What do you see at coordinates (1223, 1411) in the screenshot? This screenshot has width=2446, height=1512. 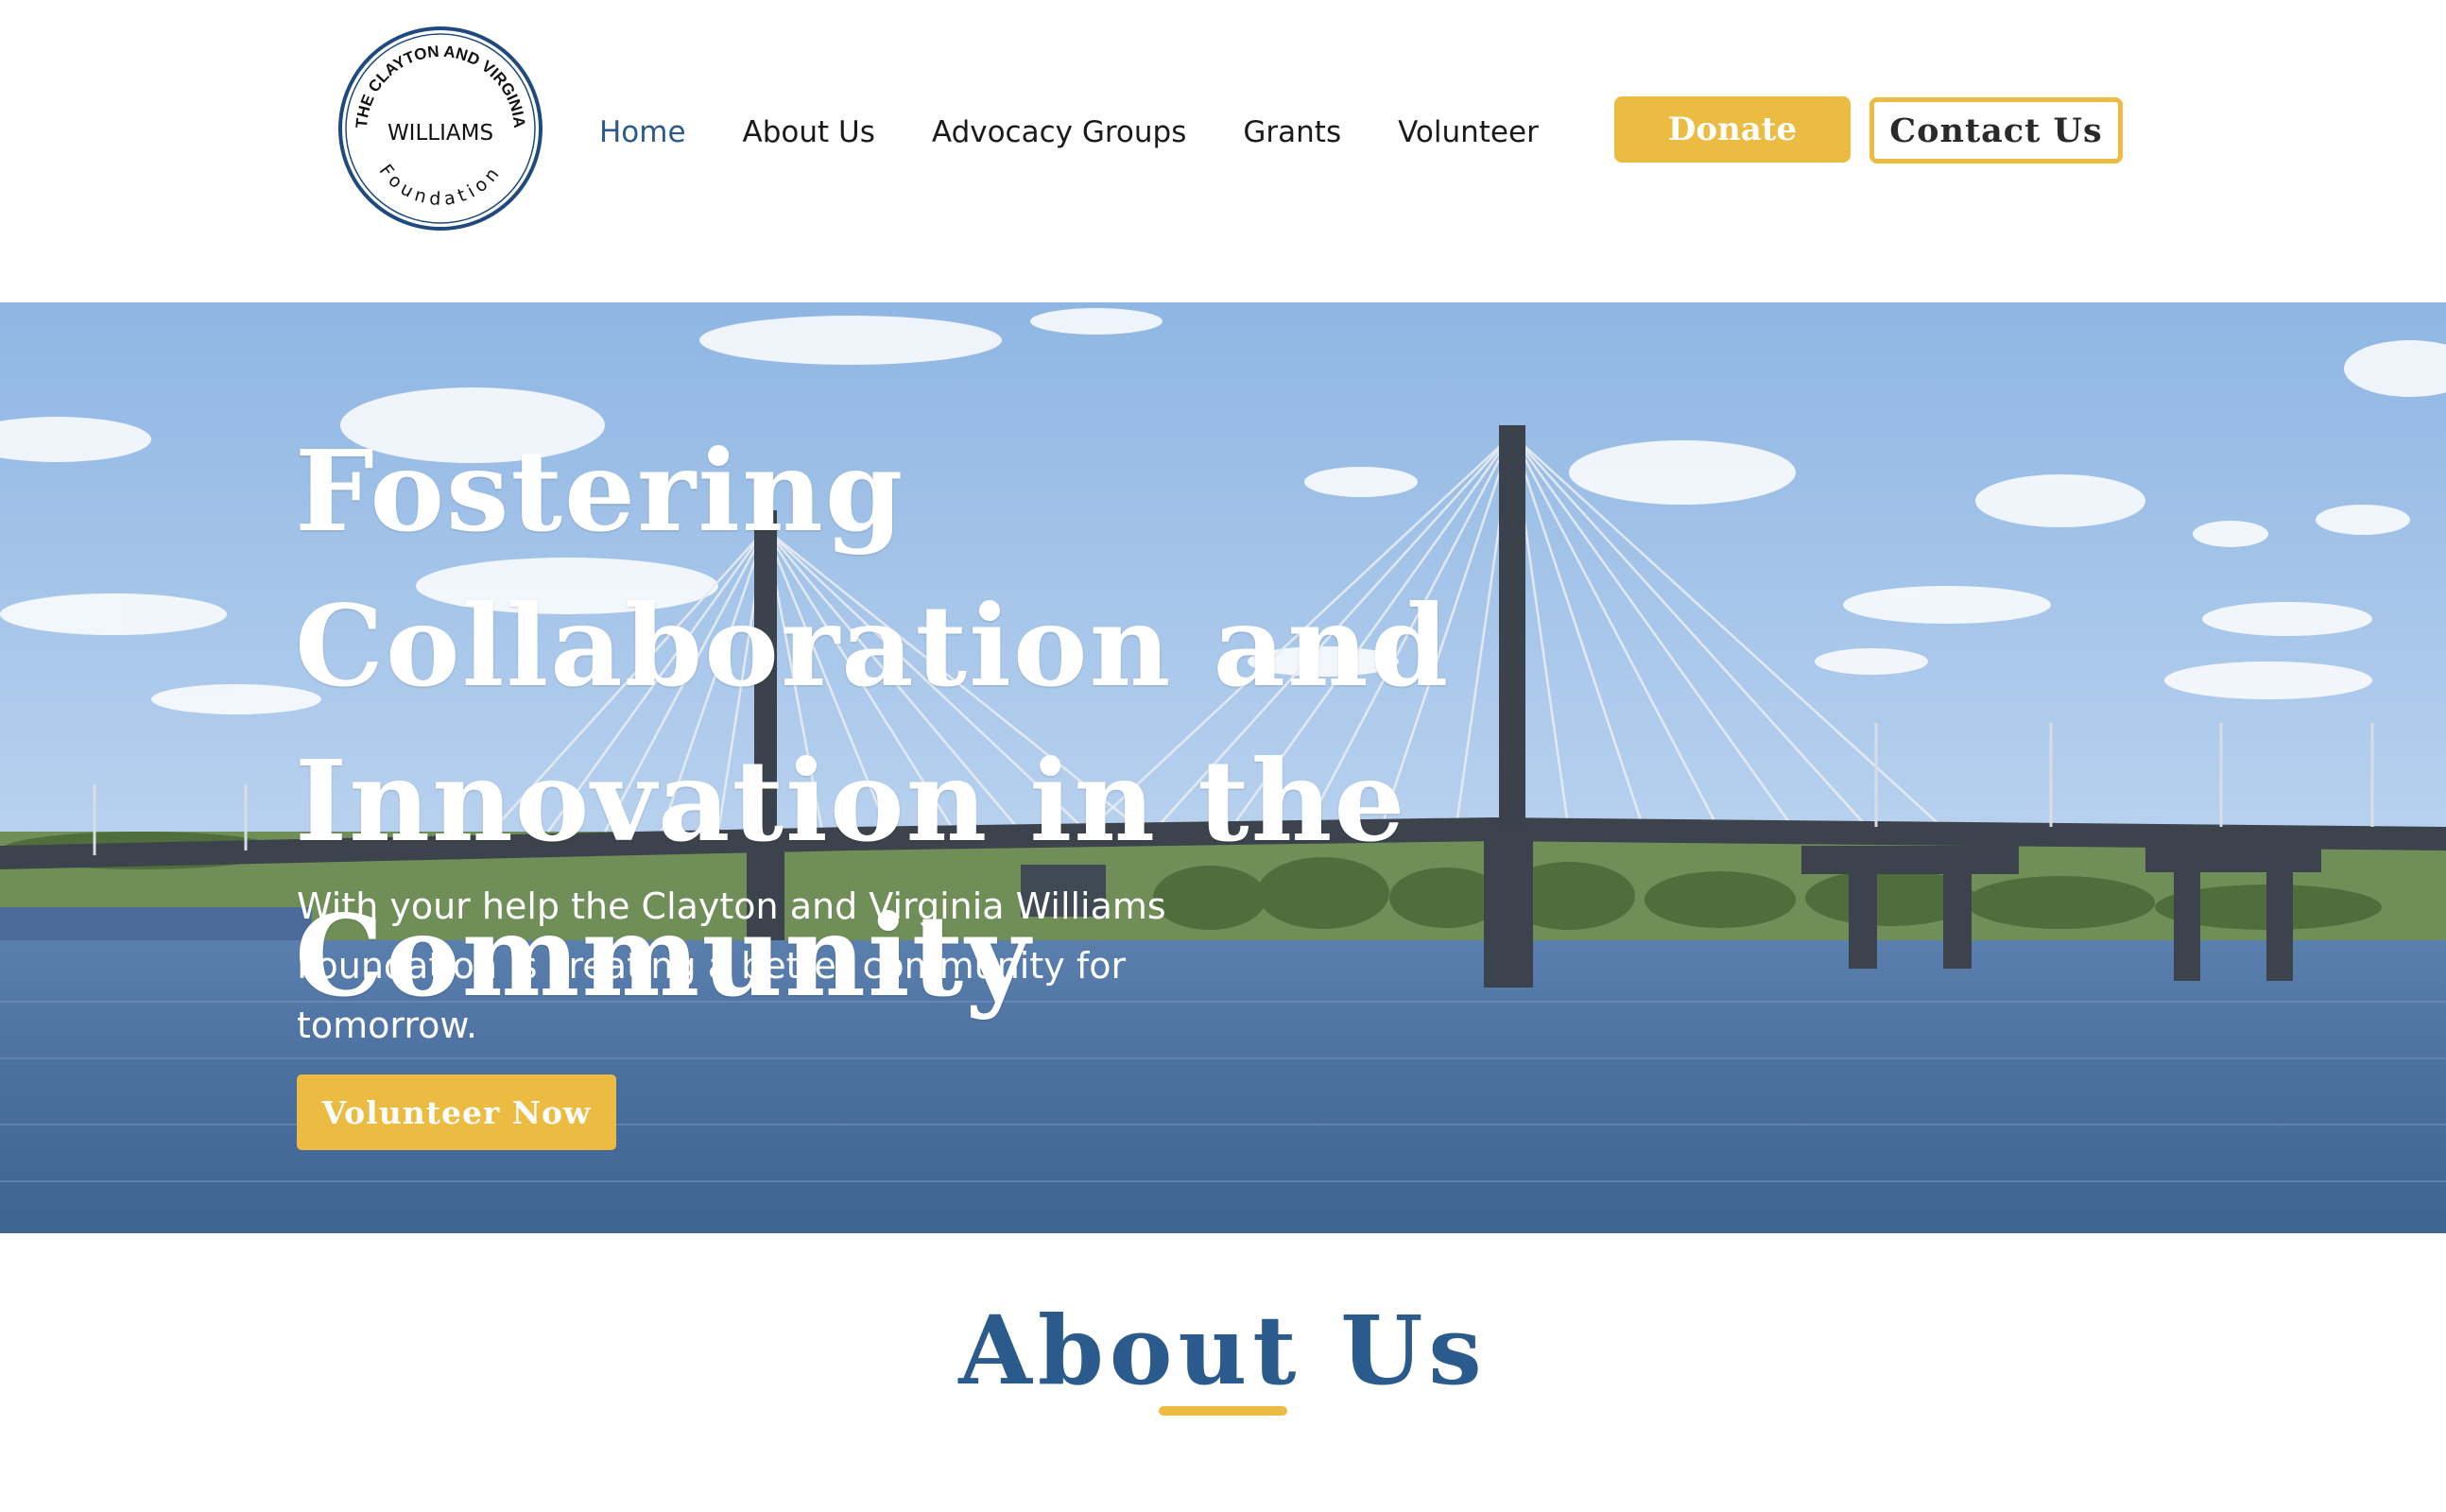 I see `about-underline-divider` at bounding box center [1223, 1411].